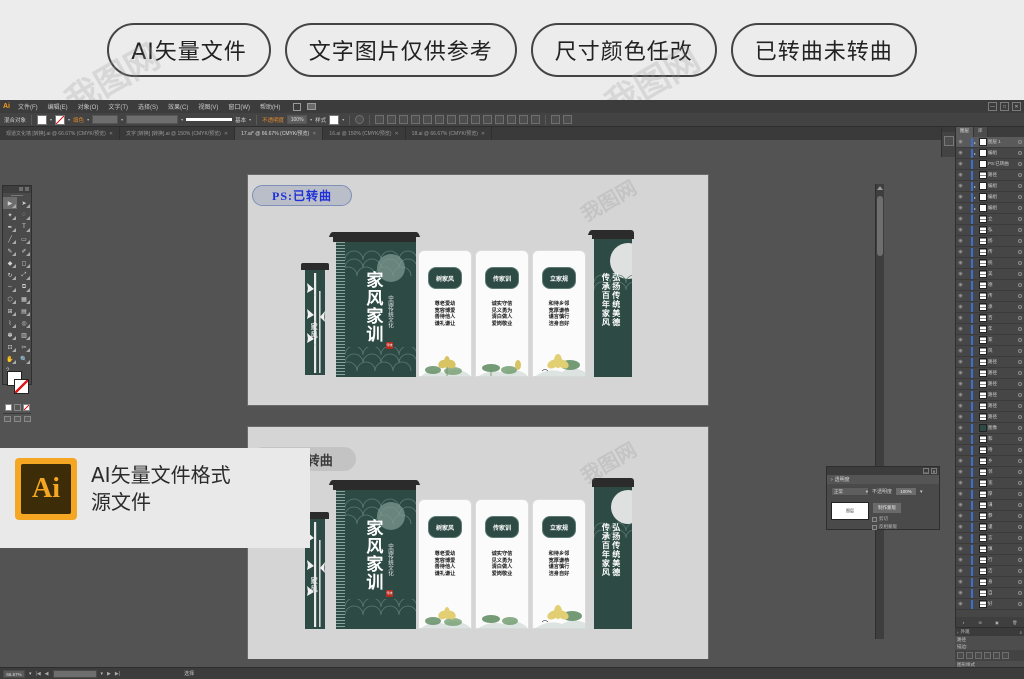 The width and height of the screenshot is (1024, 679). I want to click on opacity-input: 100%, so click(906, 491).